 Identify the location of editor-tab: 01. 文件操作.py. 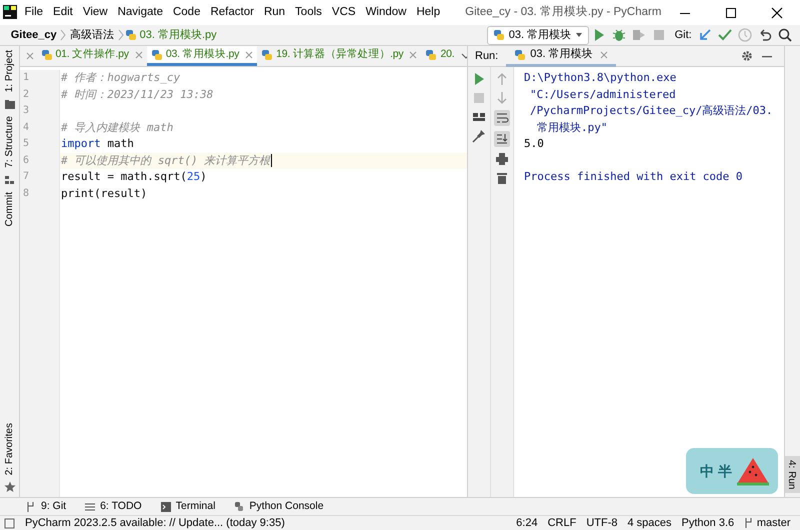
(91, 56).